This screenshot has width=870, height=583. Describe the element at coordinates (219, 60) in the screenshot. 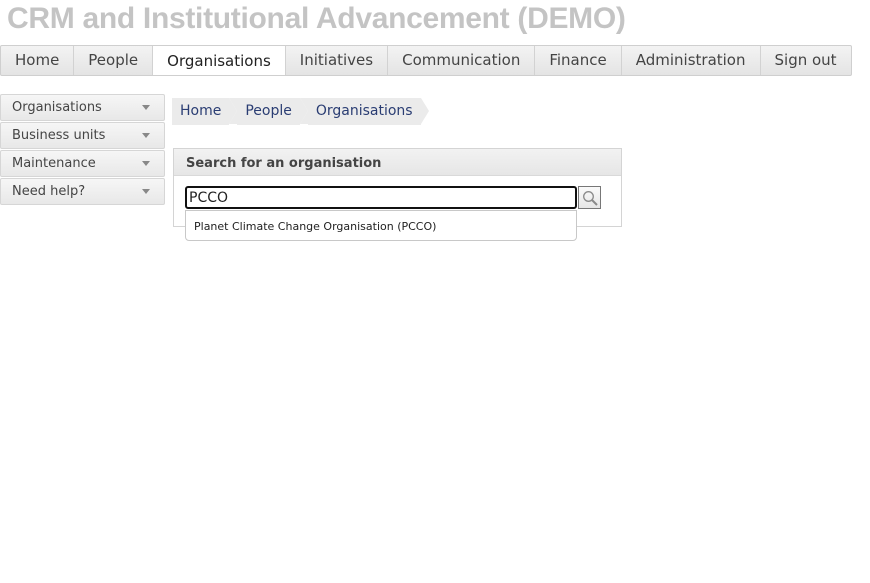

I see `tab-organisations: Organisations` at that location.